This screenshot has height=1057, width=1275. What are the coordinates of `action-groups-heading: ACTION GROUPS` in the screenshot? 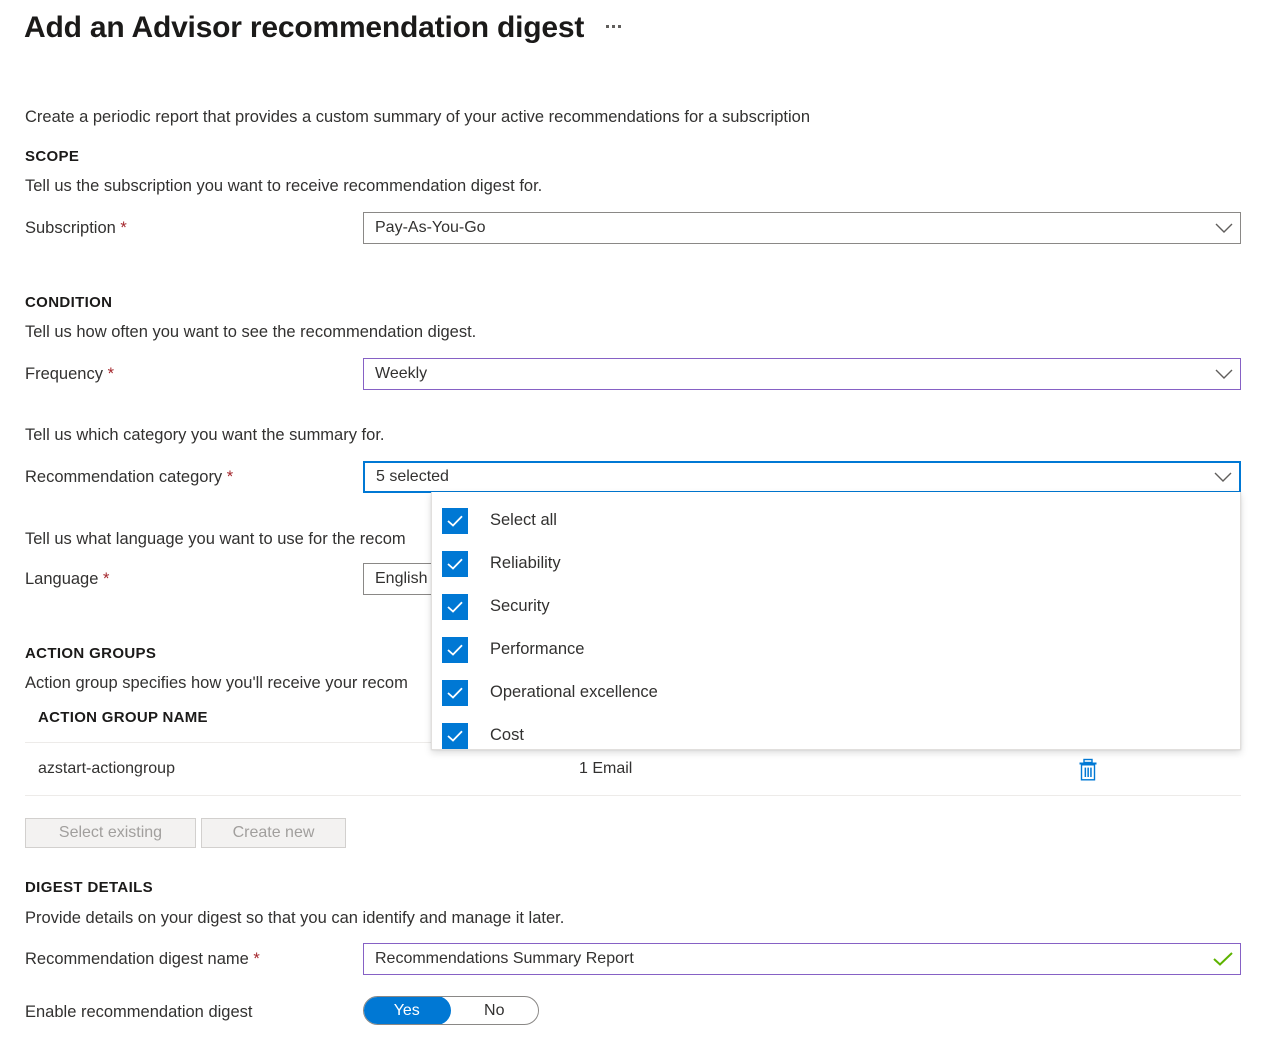 It's located at (91, 653).